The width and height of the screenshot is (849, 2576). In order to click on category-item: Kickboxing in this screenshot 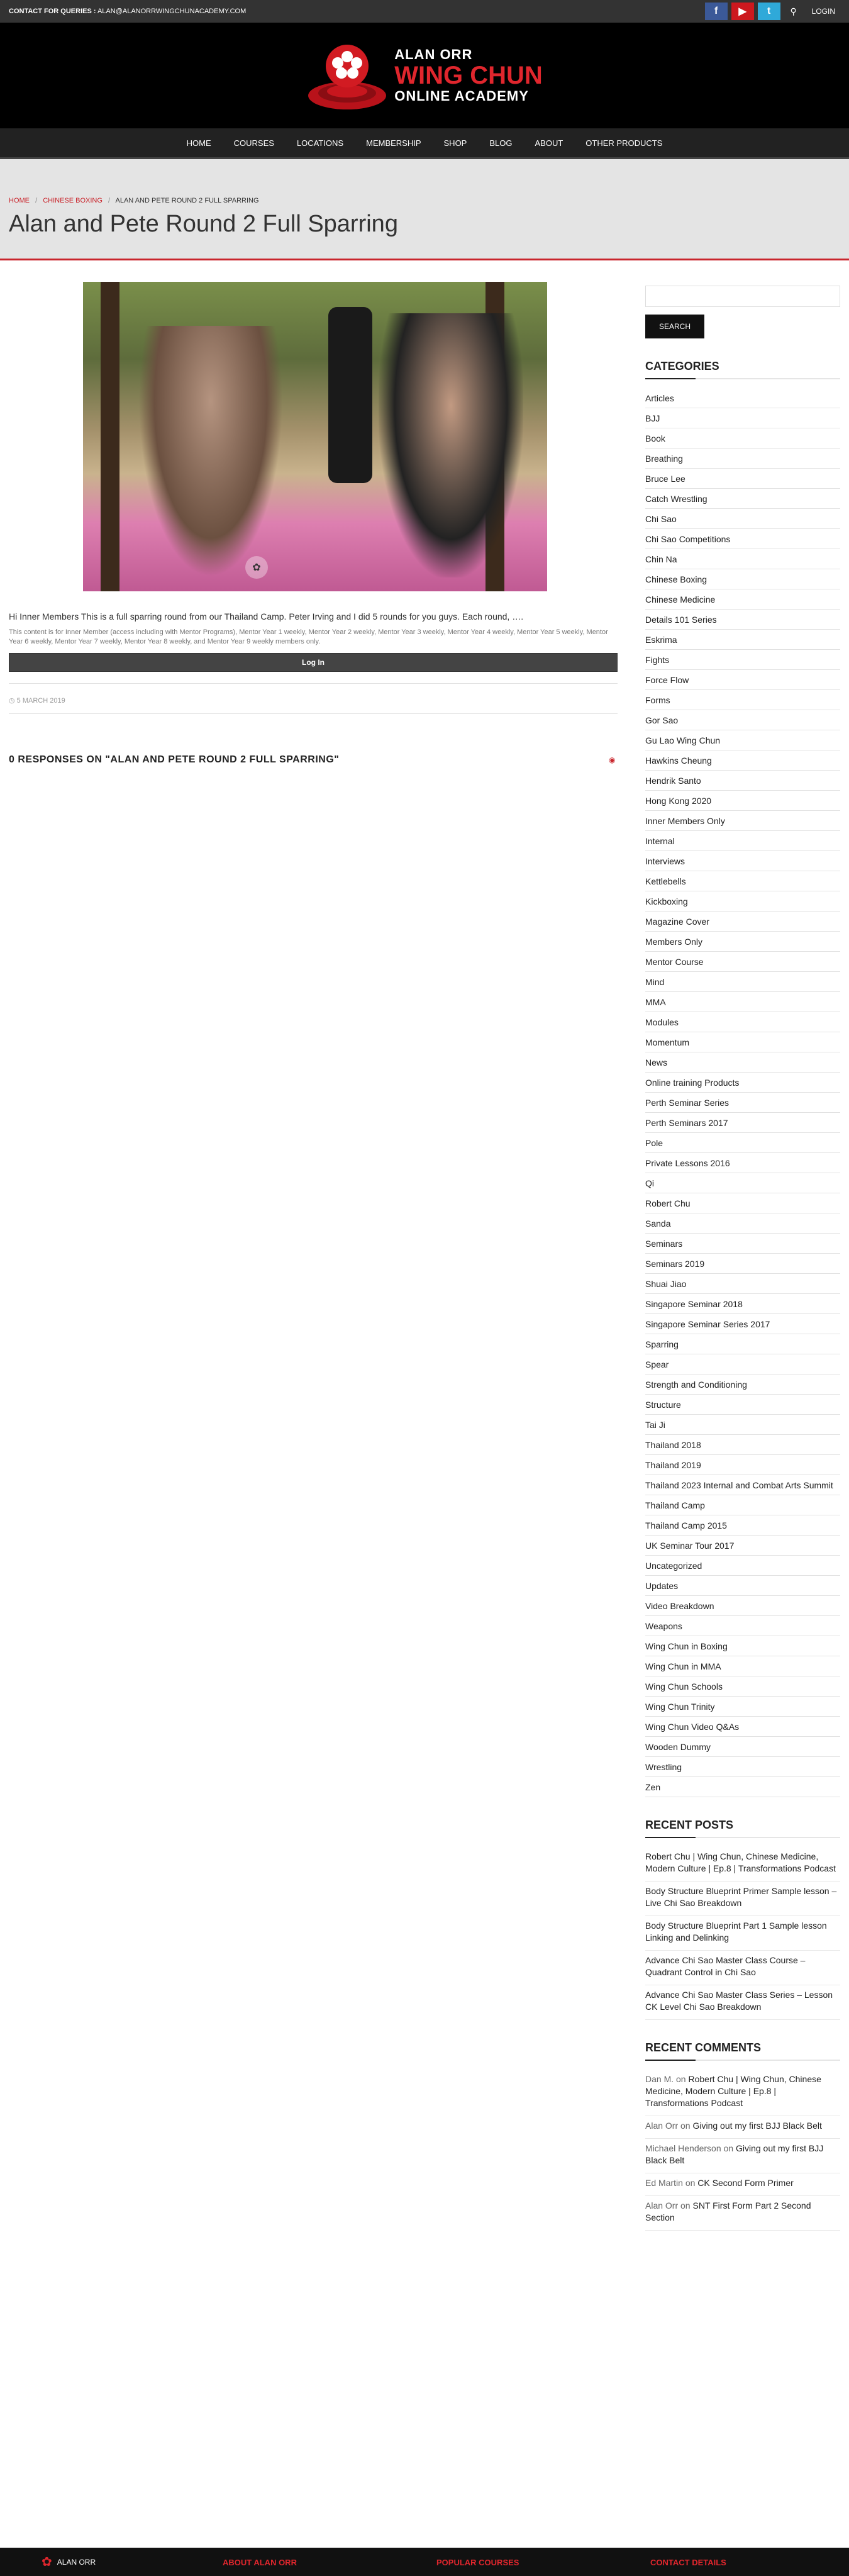, I will do `click(743, 901)`.